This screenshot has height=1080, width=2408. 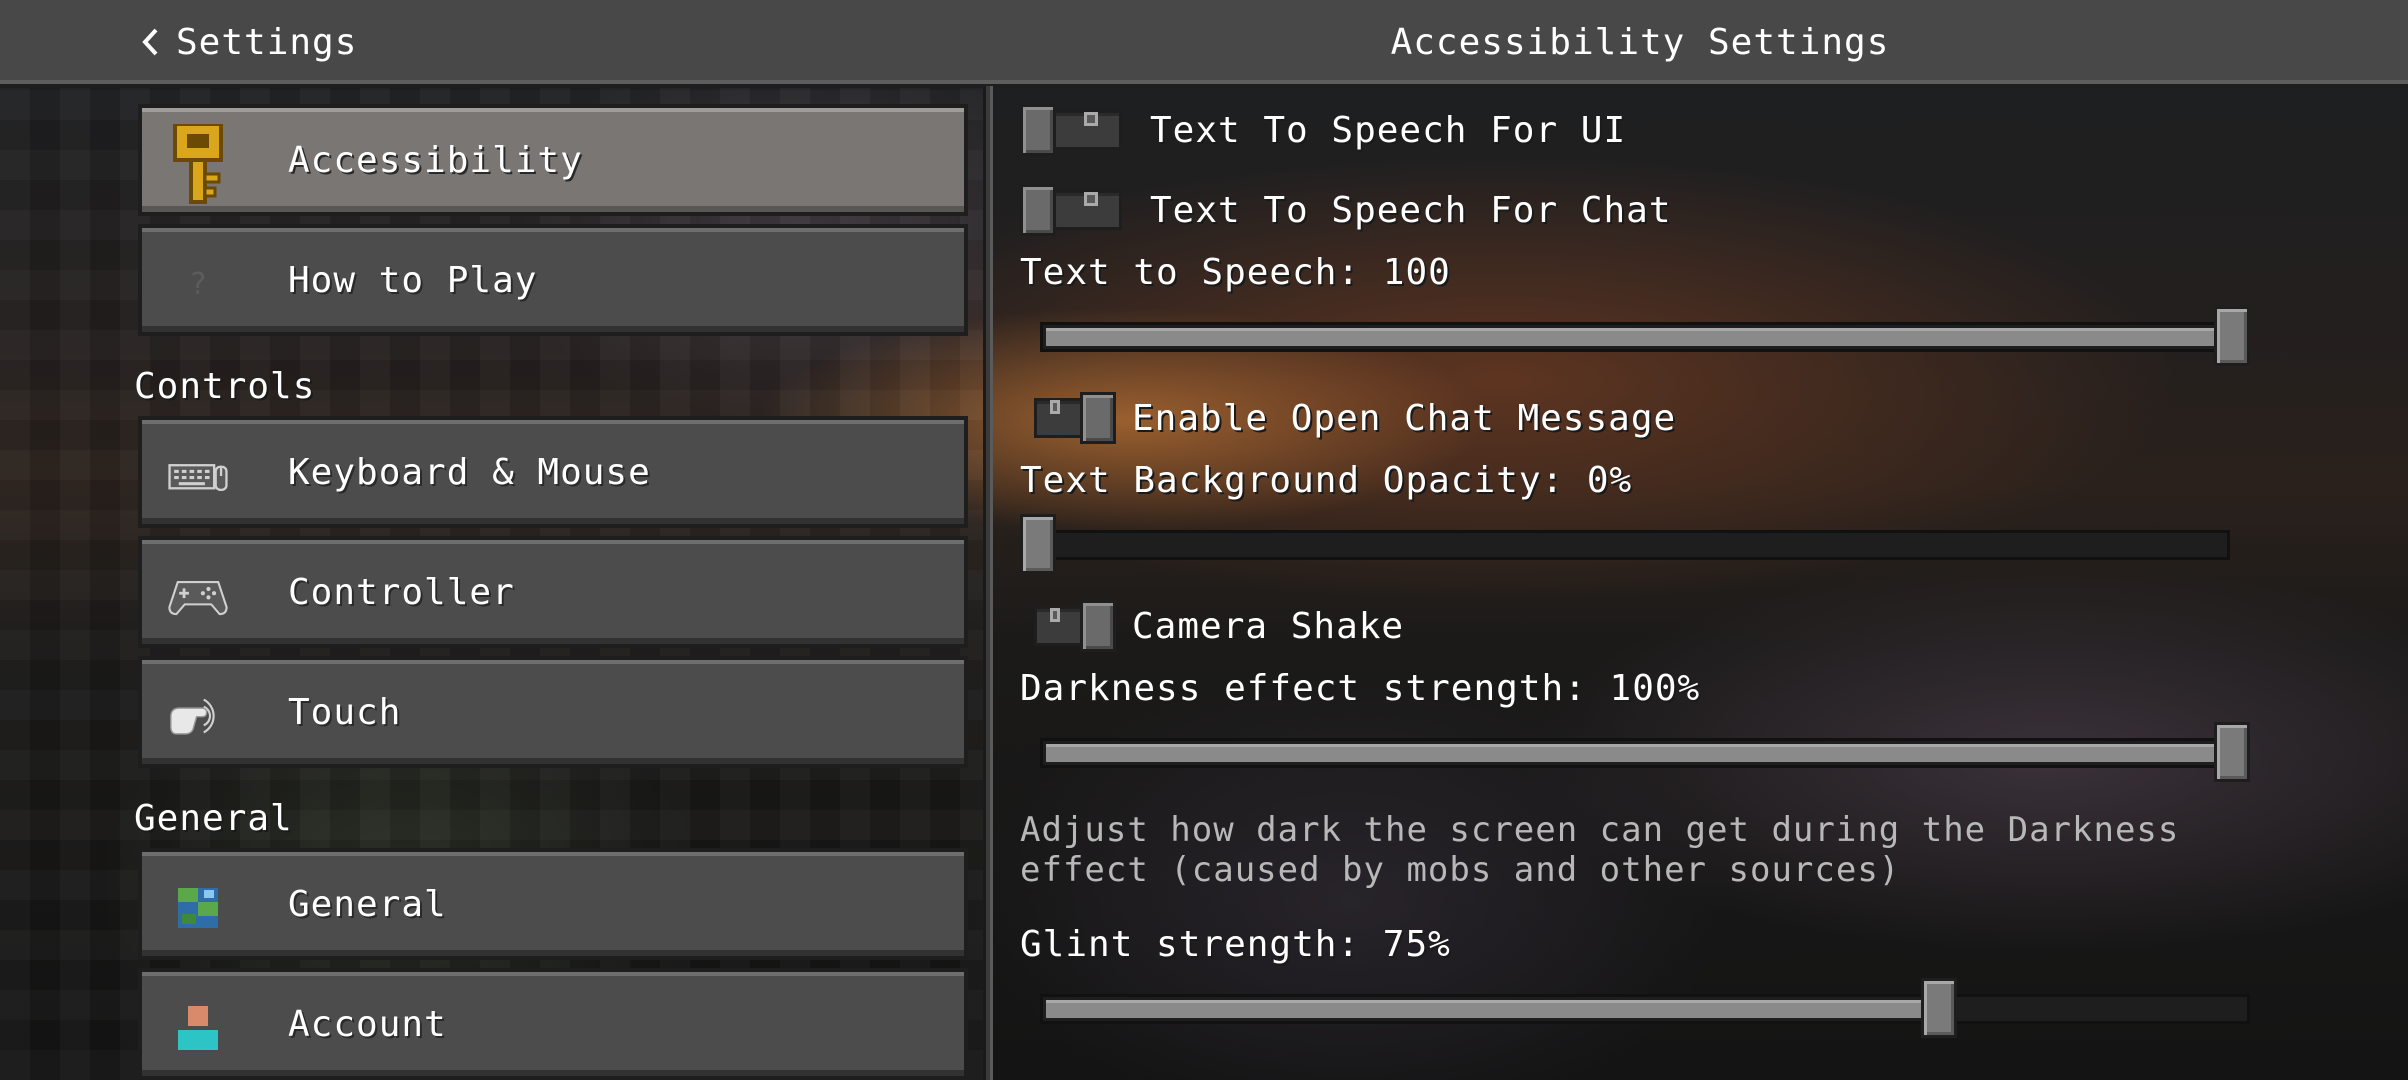 I want to click on sidebar-item-label: Touch, so click(x=345, y=712).